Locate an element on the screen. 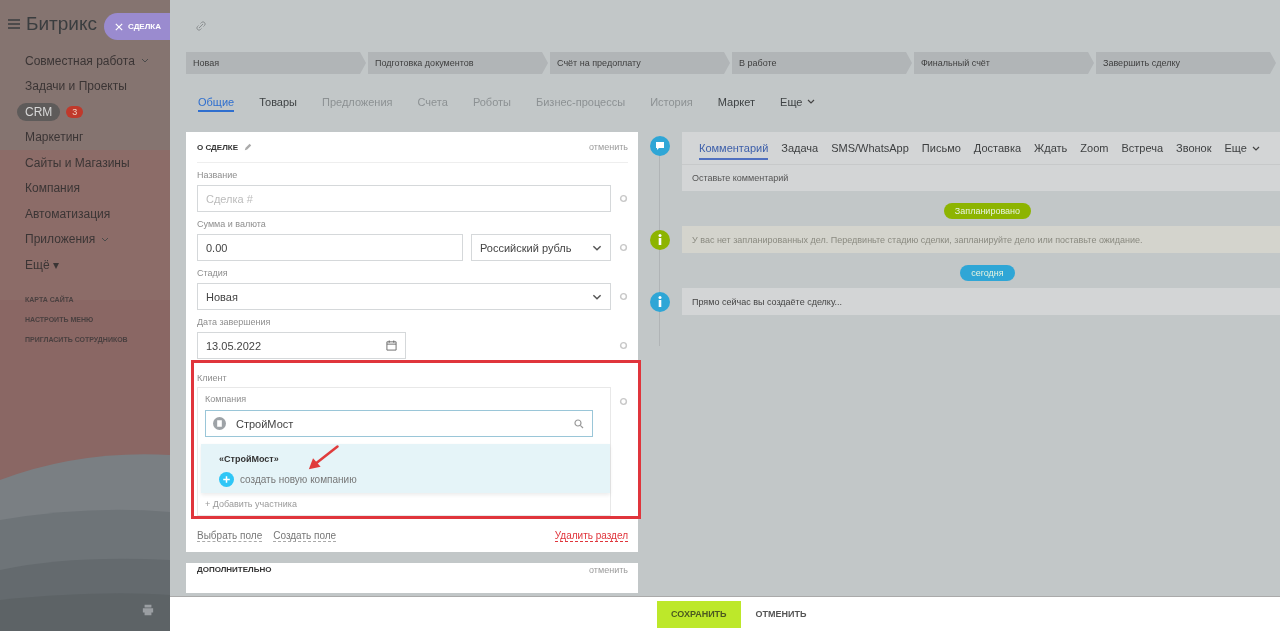 This screenshot has height=631, width=1280. sidebar-item: Приложения is located at coordinates (60, 239).